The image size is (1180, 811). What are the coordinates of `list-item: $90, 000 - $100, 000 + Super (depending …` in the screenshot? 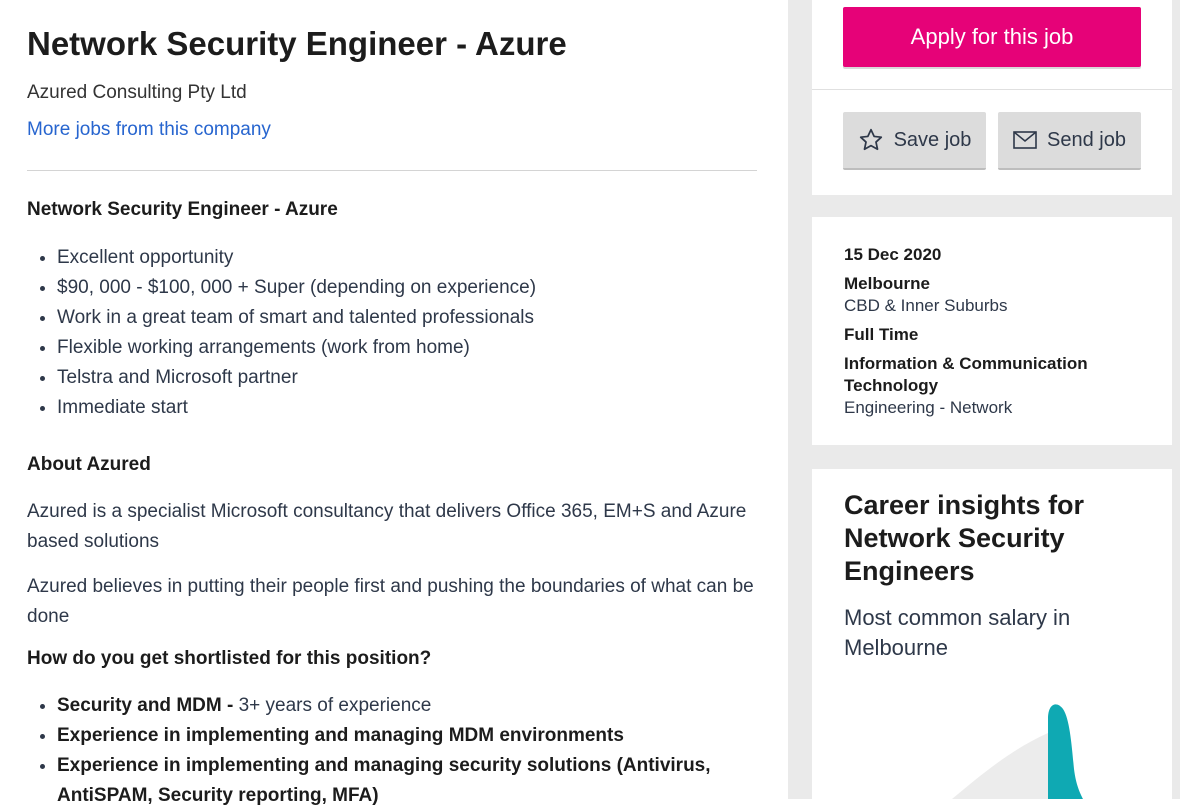 It's located at (407, 288).